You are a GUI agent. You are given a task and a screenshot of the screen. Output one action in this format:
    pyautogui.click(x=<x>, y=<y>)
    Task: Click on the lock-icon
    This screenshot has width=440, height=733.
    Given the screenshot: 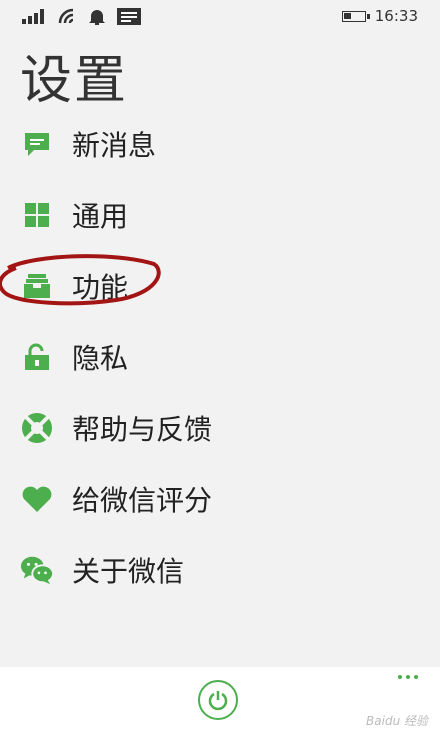 What is the action you would take?
    pyautogui.click(x=37, y=357)
    